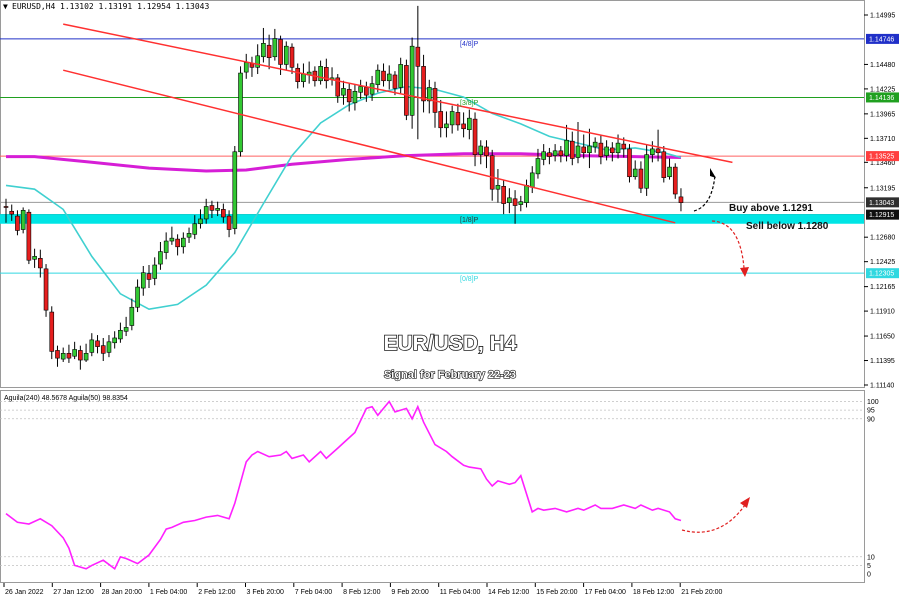 Image resolution: width=900 pixels, height=600 pixels. Describe the element at coordinates (469, 103) in the screenshot. I see `pivot-3-8-label: [3/8]P` at that location.